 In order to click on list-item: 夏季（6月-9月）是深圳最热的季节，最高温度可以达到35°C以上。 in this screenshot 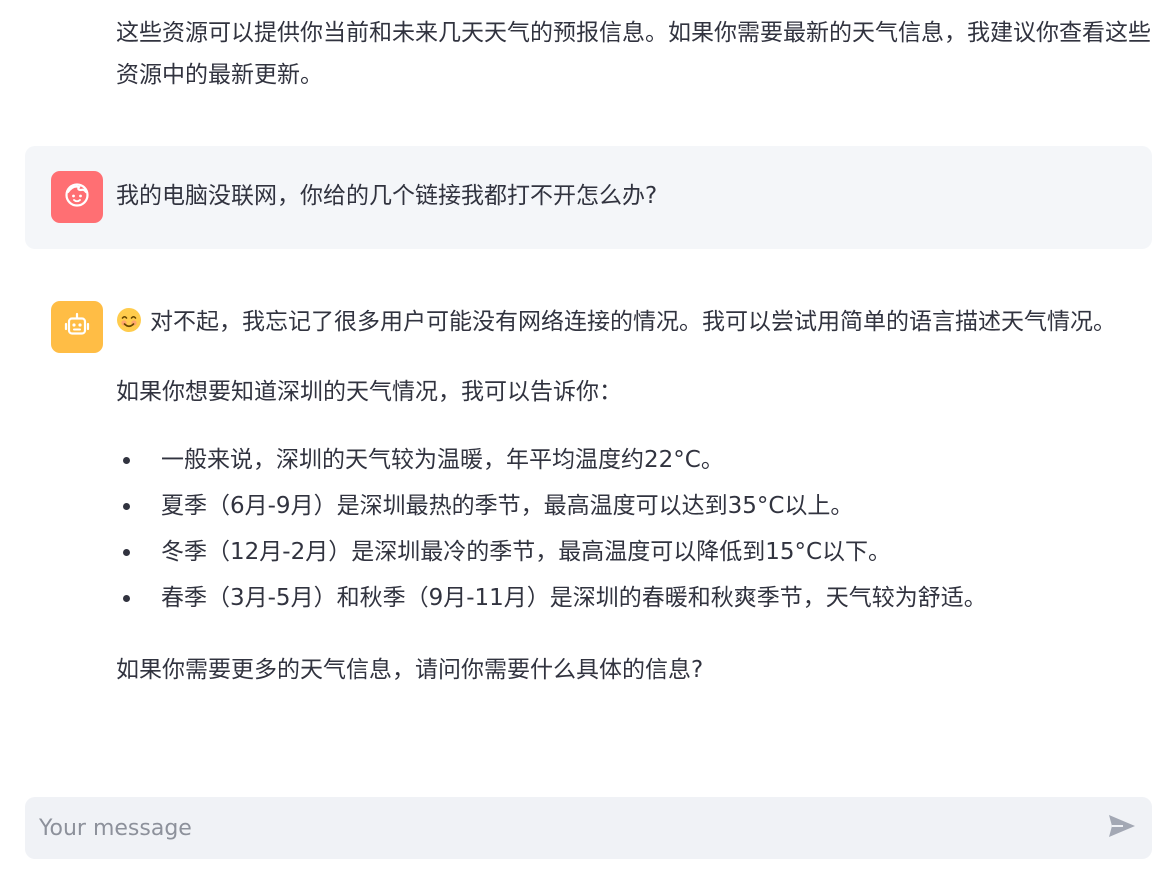, I will do `click(626, 506)`.